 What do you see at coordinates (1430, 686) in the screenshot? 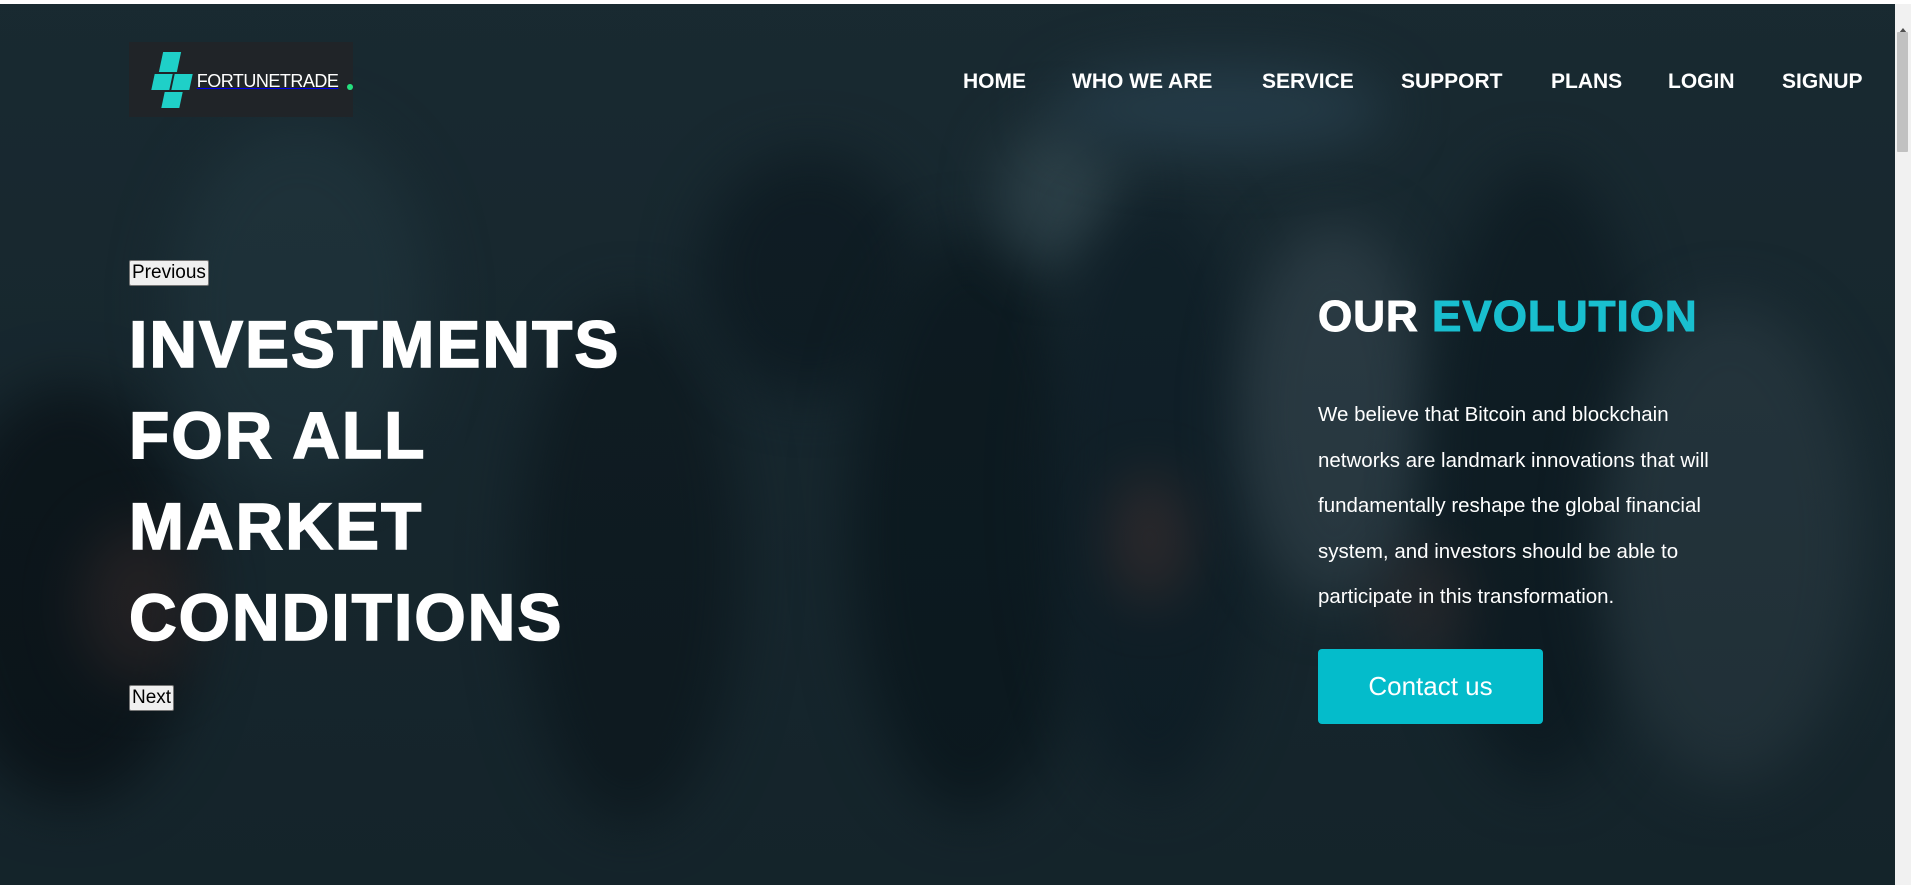
I see `contact-us-button: Contact us` at bounding box center [1430, 686].